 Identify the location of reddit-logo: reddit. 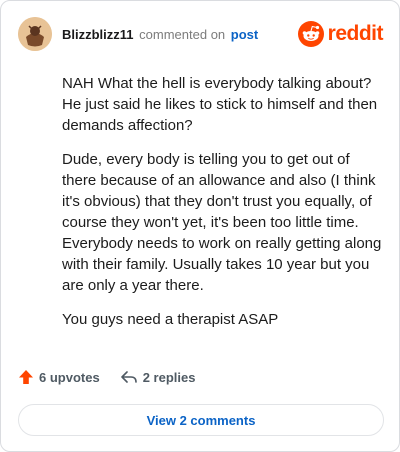
(340, 34).